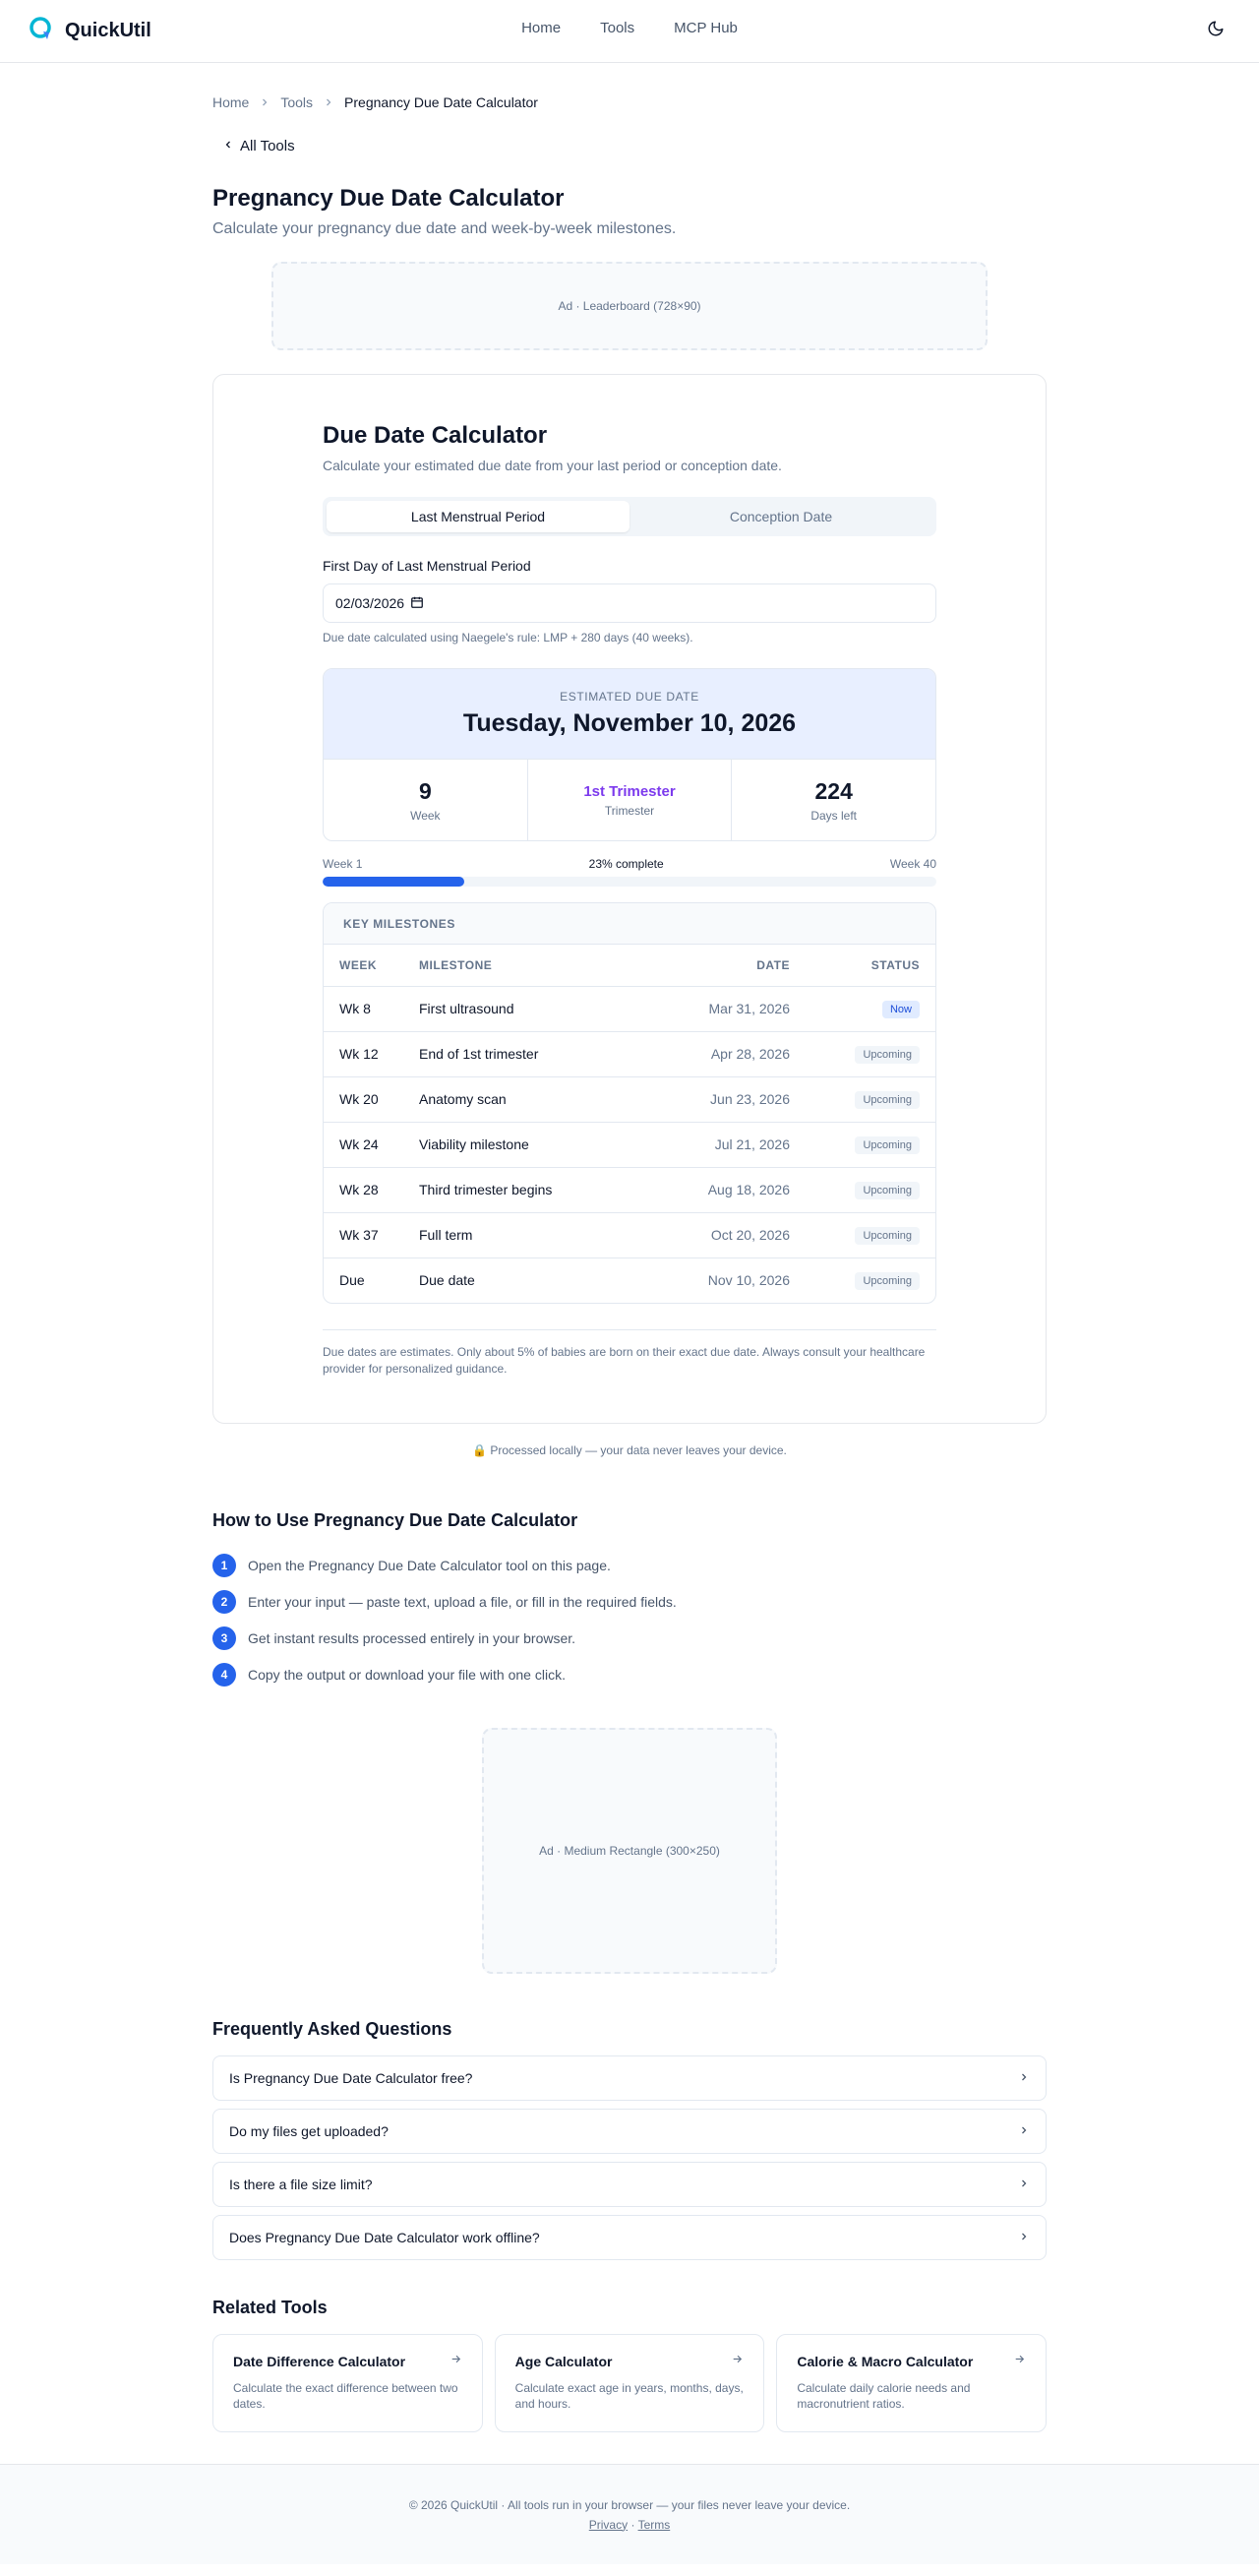  What do you see at coordinates (332, 2029) in the screenshot?
I see `faq-title: Frequently Asked Questions` at bounding box center [332, 2029].